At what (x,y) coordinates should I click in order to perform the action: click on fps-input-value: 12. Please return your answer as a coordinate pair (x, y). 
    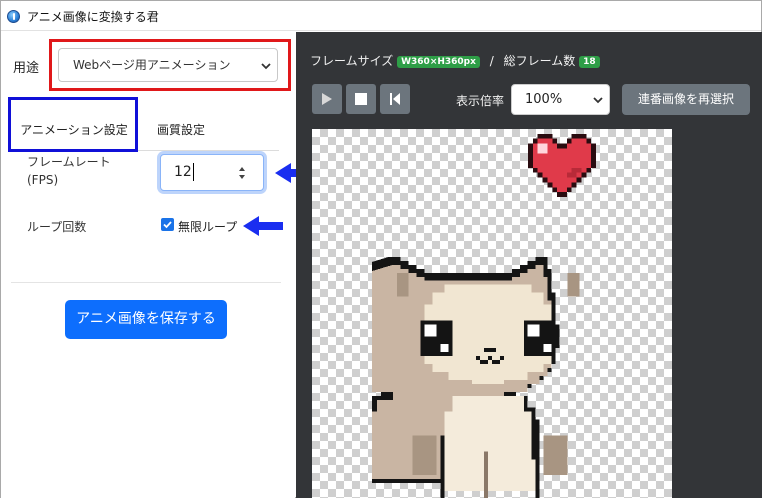
    Looking at the image, I should click on (183, 172).